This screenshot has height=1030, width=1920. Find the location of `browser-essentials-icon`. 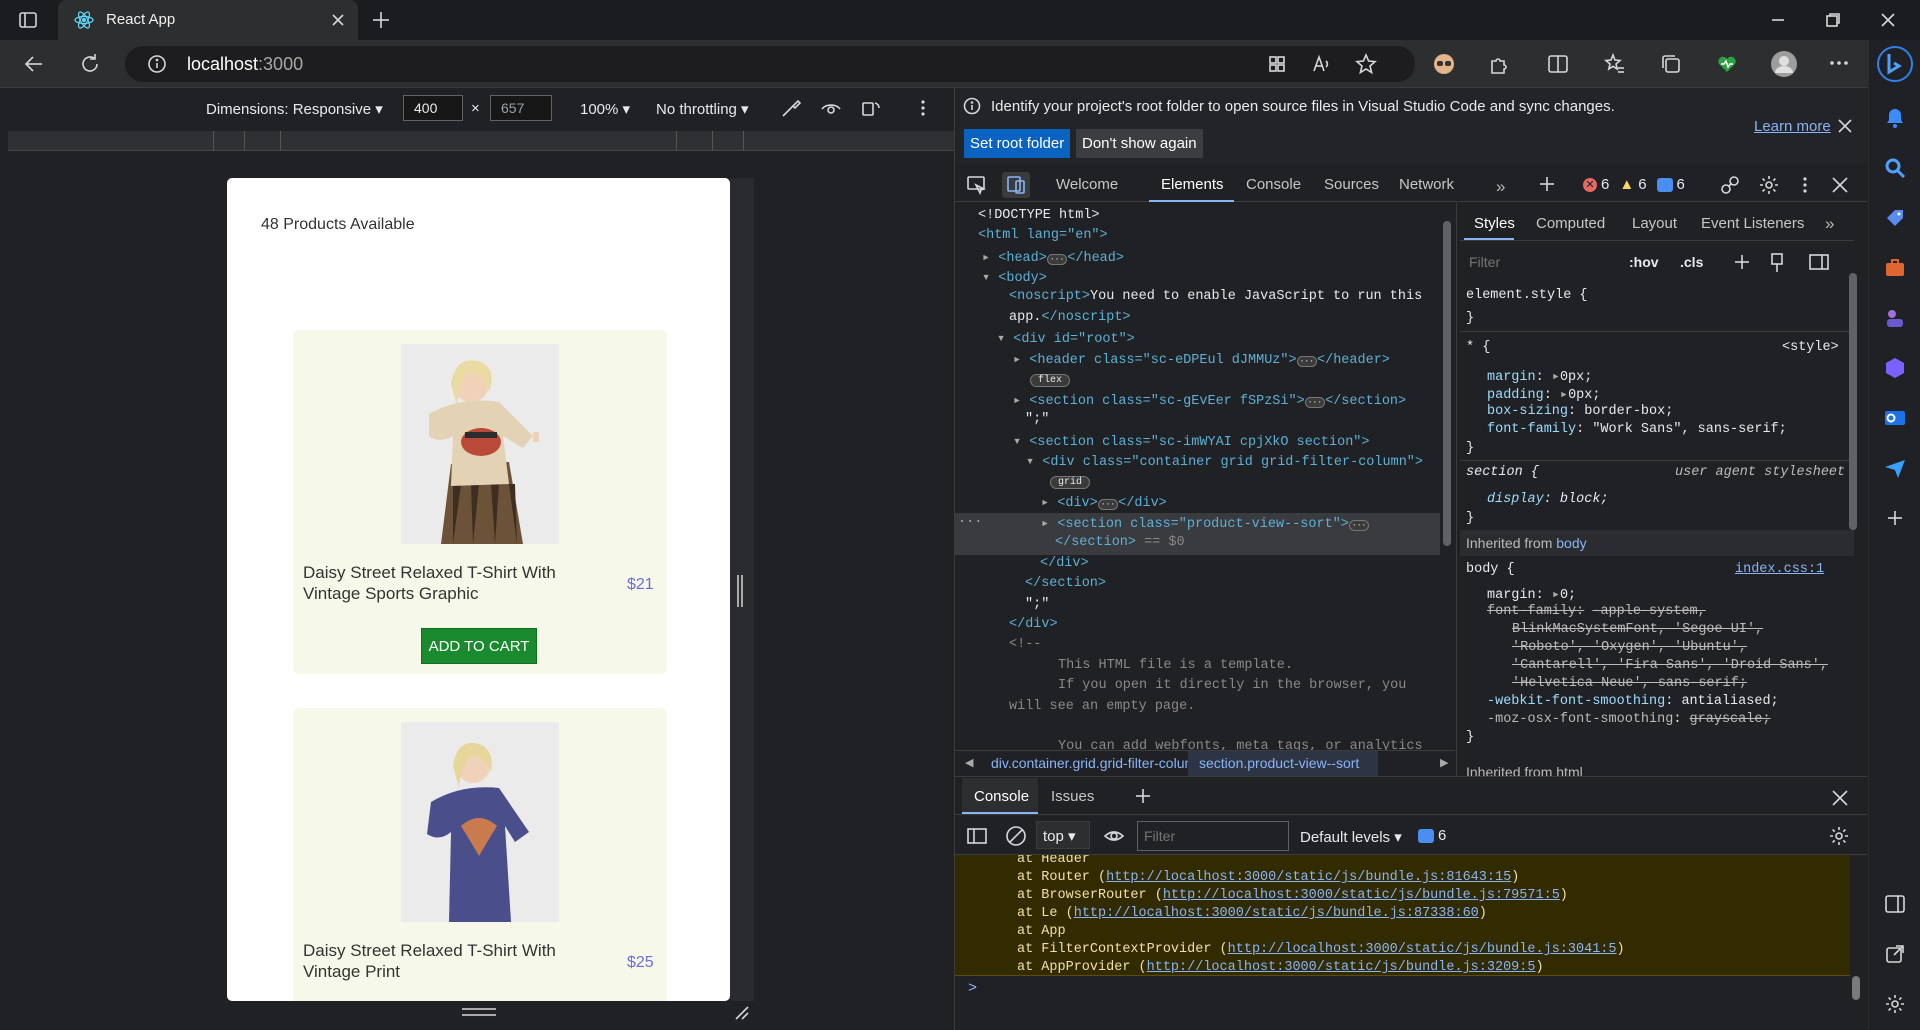

browser-essentials-icon is located at coordinates (1727, 64).